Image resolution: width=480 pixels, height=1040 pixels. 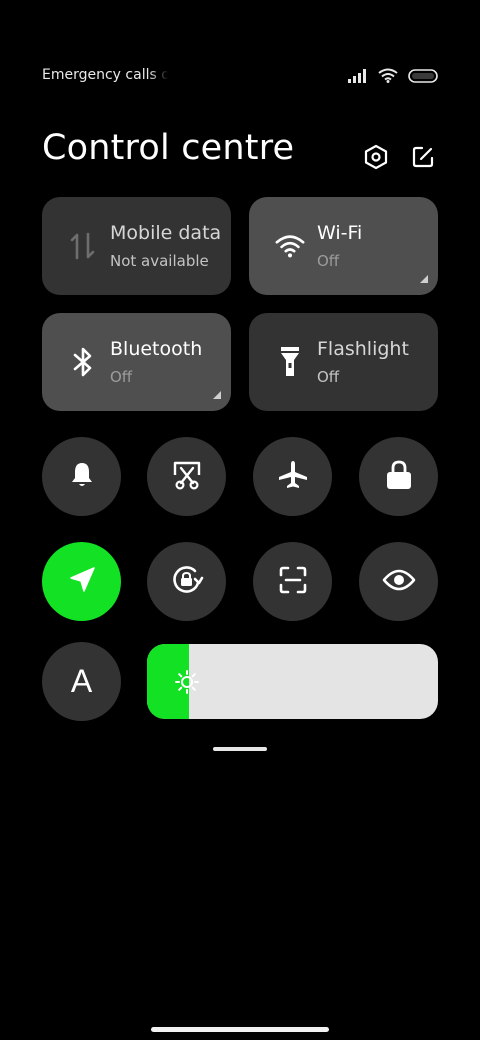 What do you see at coordinates (343, 362) in the screenshot?
I see `flashlight-tile: Flashlight Off` at bounding box center [343, 362].